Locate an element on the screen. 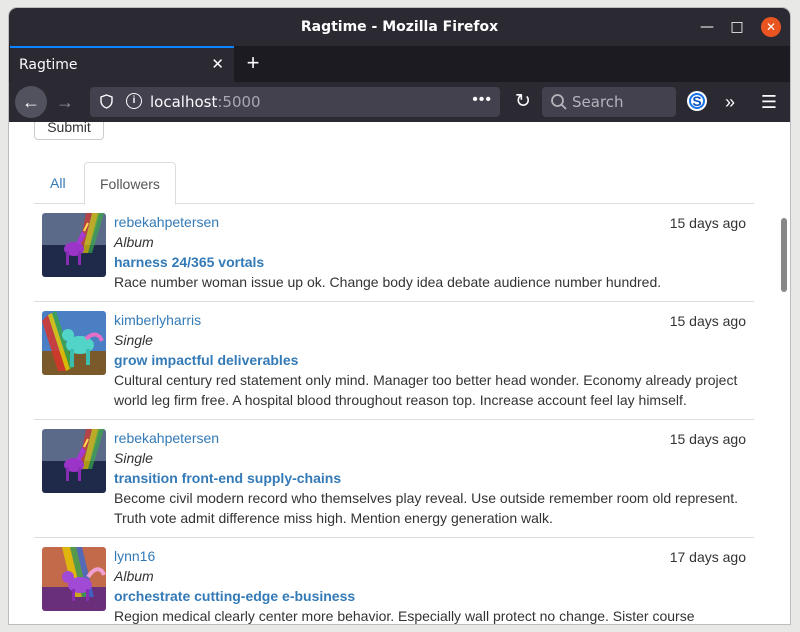 Image resolution: width=800 pixels, height=632 pixels. browser-tab-label: Ragtime is located at coordinates (48, 65).